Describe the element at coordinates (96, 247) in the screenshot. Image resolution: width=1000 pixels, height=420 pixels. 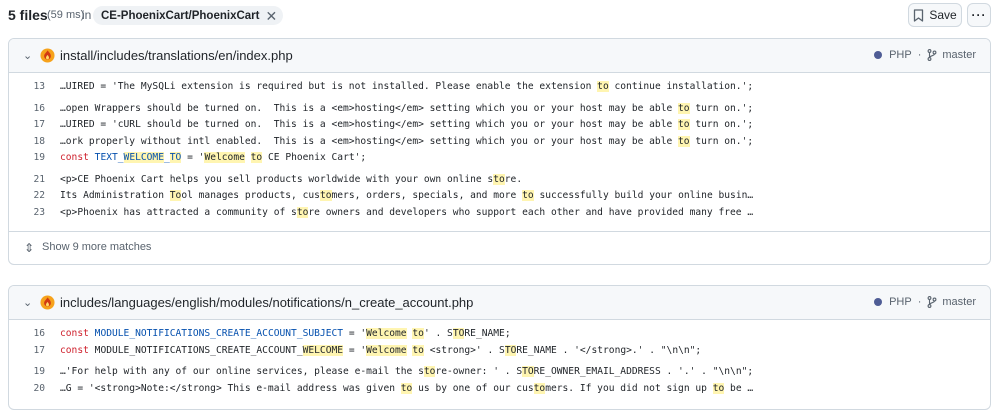
I see `show-more-matches-link: Show 9 more matches` at that location.